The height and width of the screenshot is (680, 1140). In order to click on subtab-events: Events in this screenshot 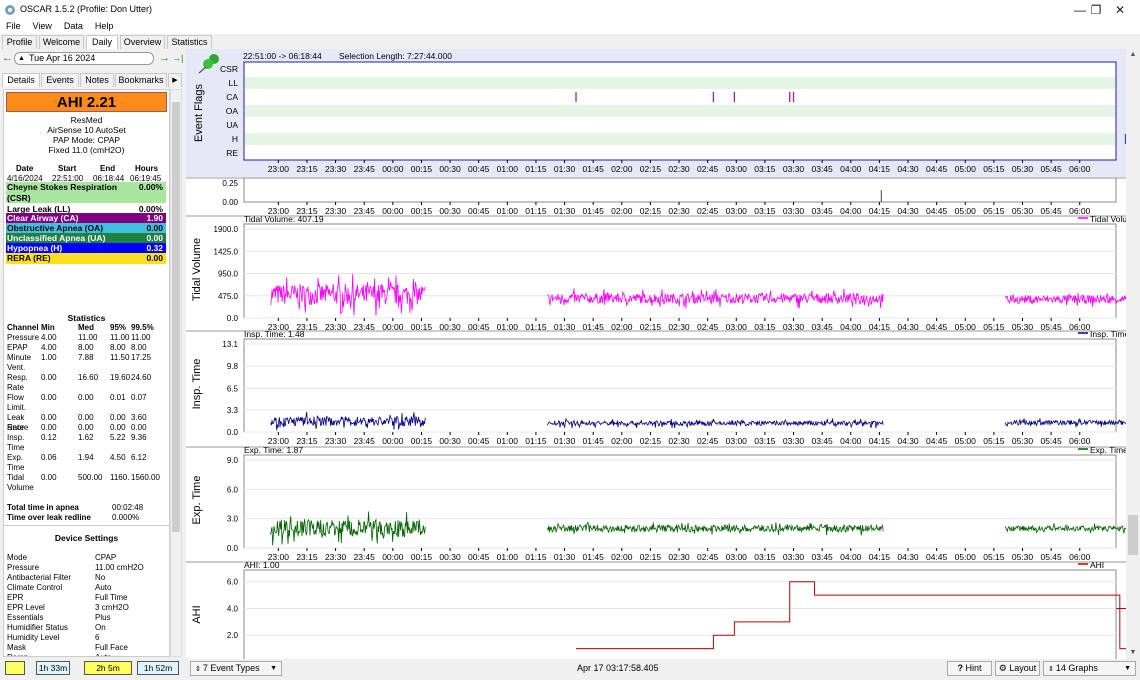, I will do `click(60, 80)`.